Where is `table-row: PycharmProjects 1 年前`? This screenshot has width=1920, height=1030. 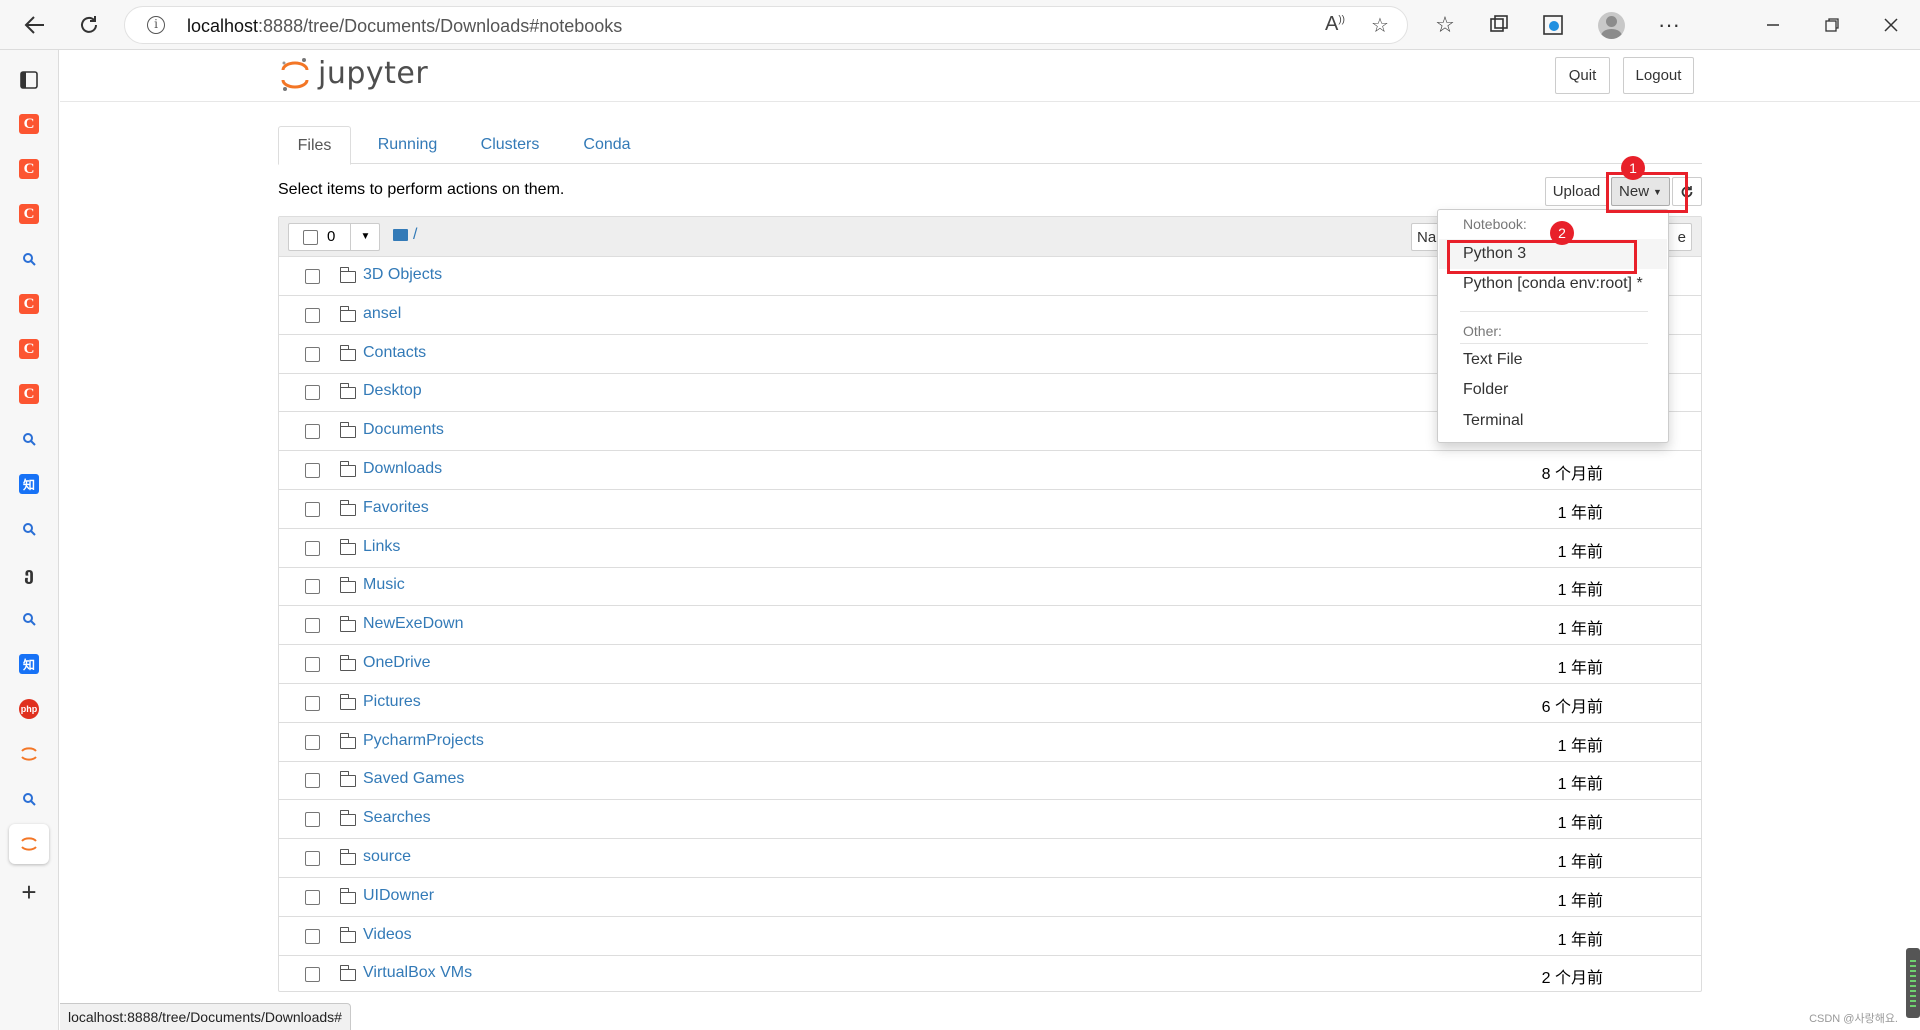
table-row: PycharmProjects 1 年前 is located at coordinates (990, 742).